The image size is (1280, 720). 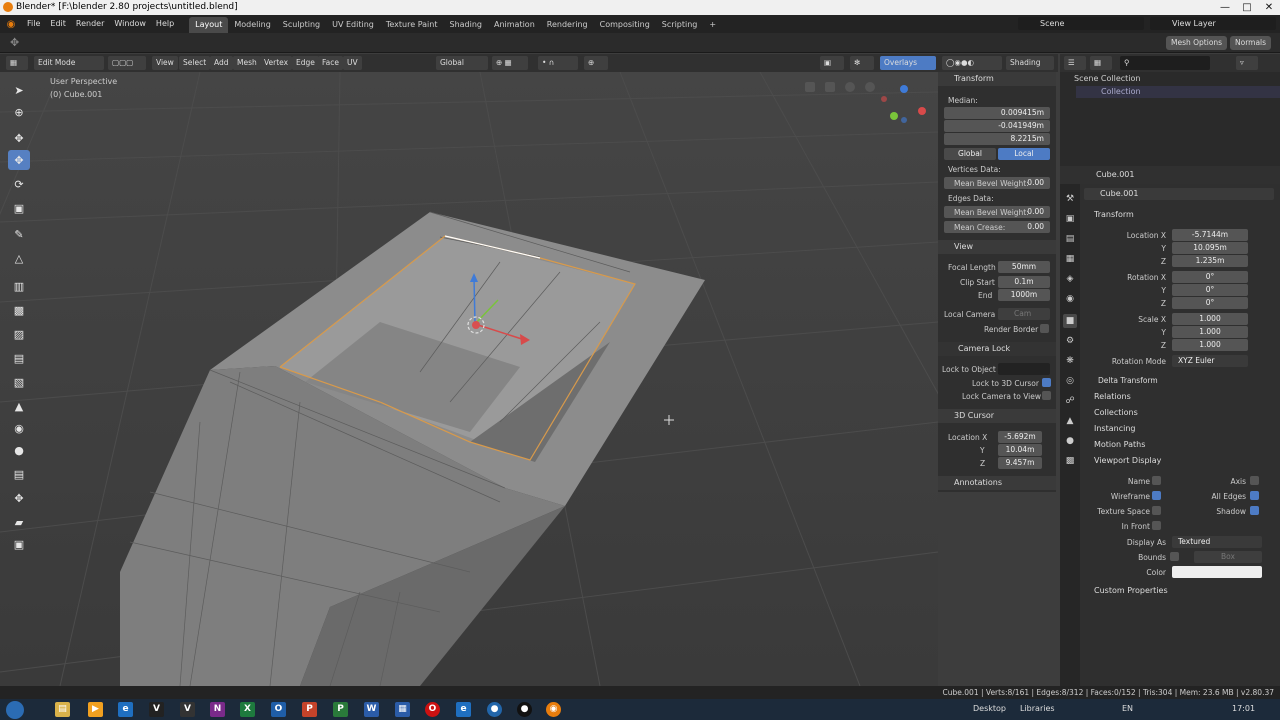 I want to click on excel-icon: X, so click(x=247, y=709).